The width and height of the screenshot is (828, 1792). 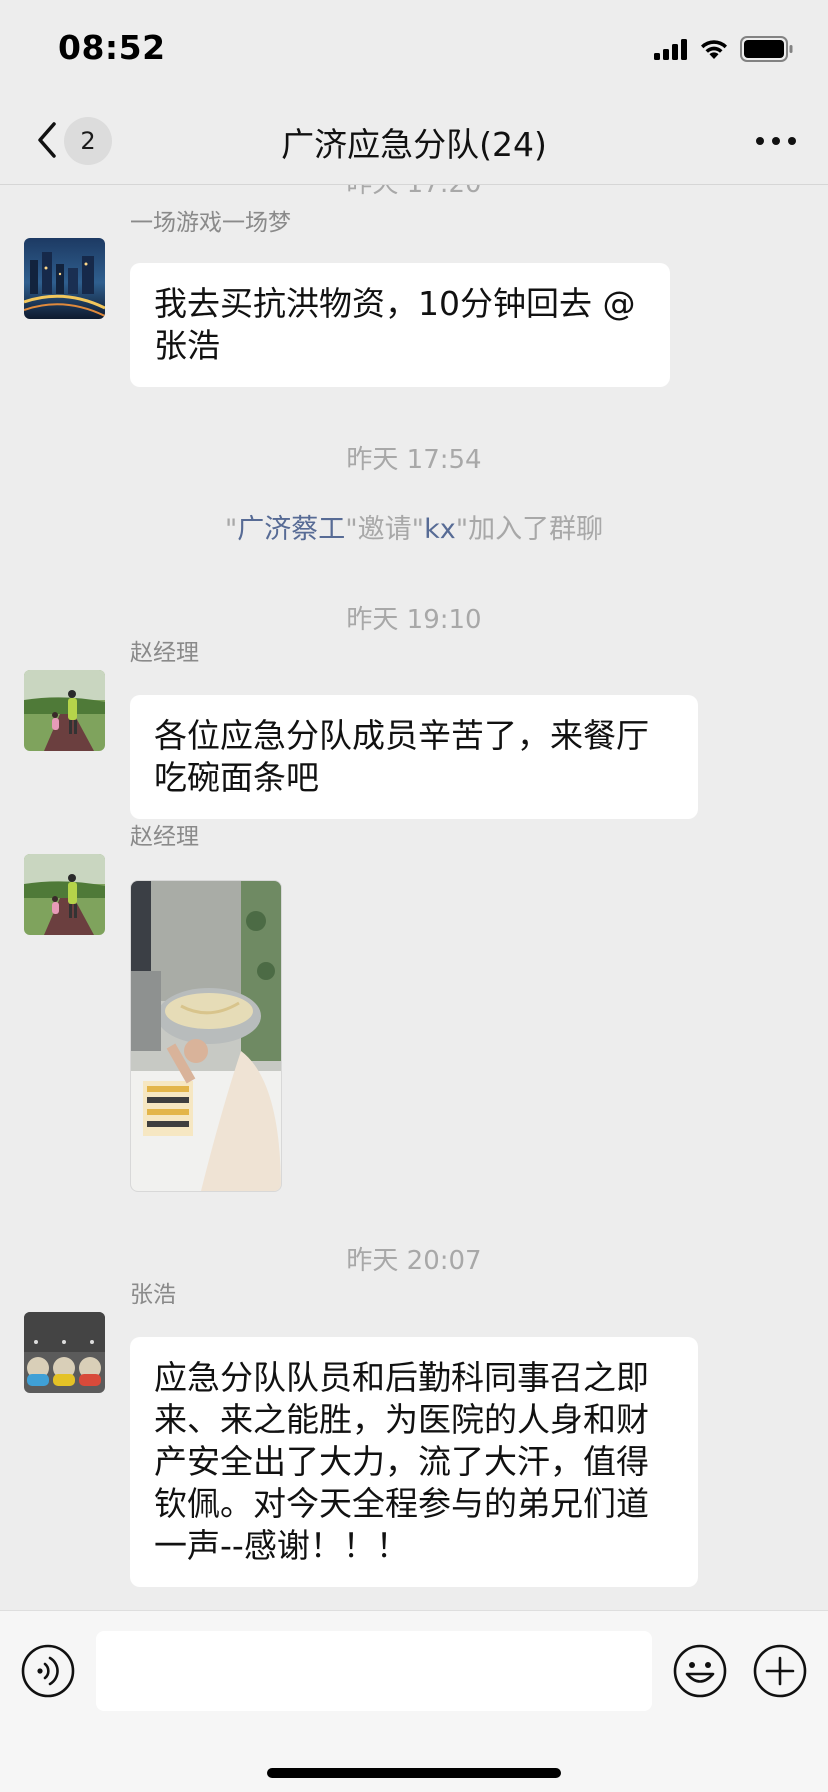 What do you see at coordinates (440, 529) in the screenshot?
I see `member-name-link: kx` at bounding box center [440, 529].